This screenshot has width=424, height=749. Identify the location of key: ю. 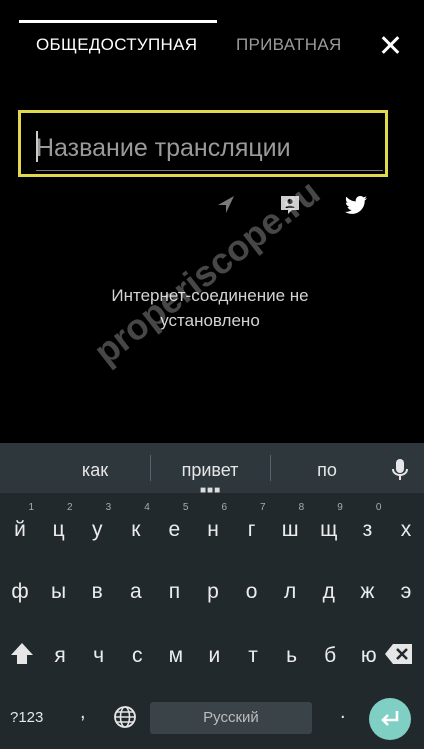
(369, 656).